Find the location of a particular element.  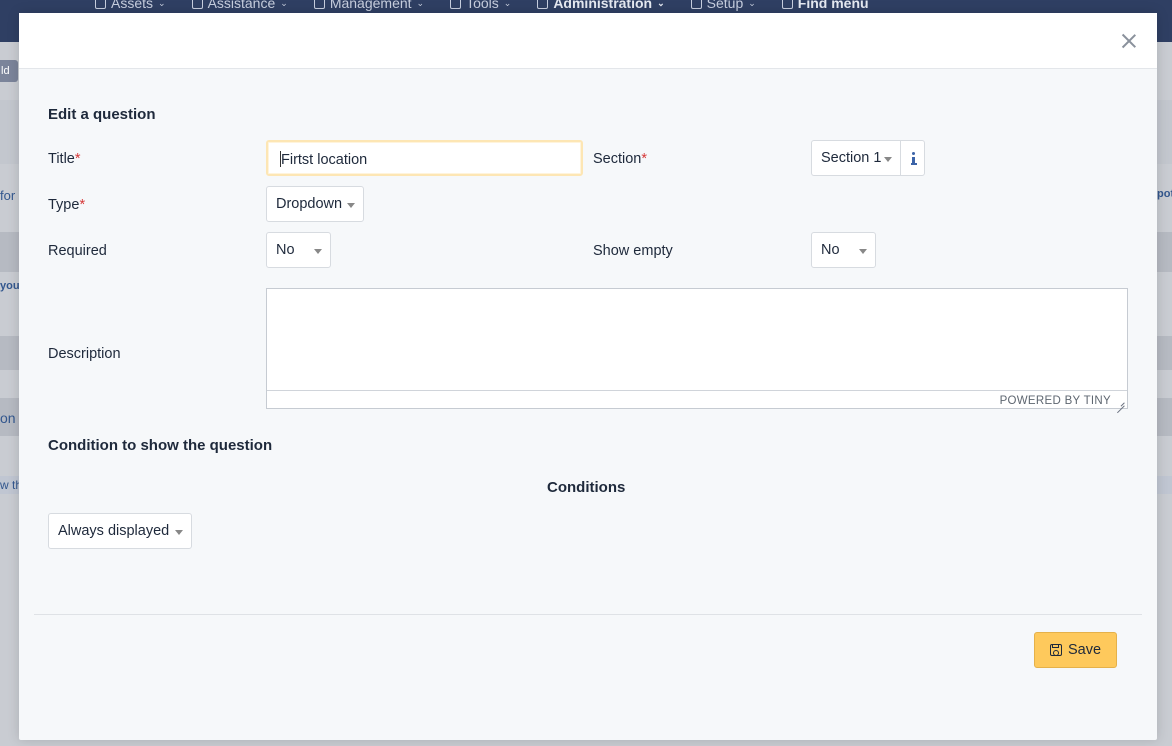

background-fragment: you is located at coordinates (10, 286).